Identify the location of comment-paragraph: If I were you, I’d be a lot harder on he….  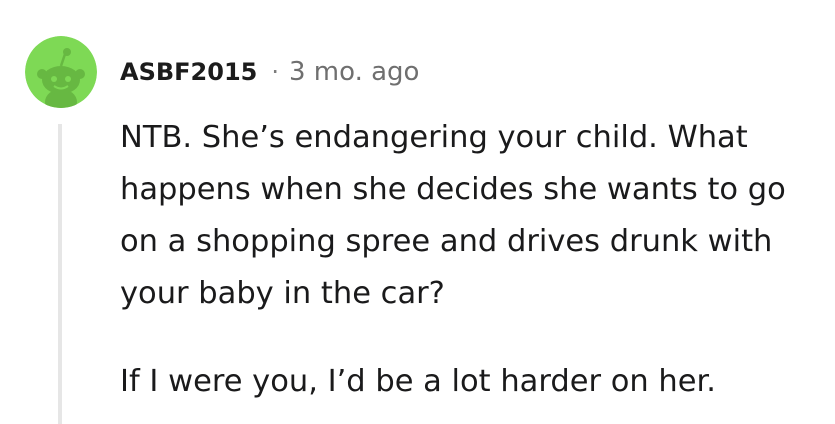
(418, 381).